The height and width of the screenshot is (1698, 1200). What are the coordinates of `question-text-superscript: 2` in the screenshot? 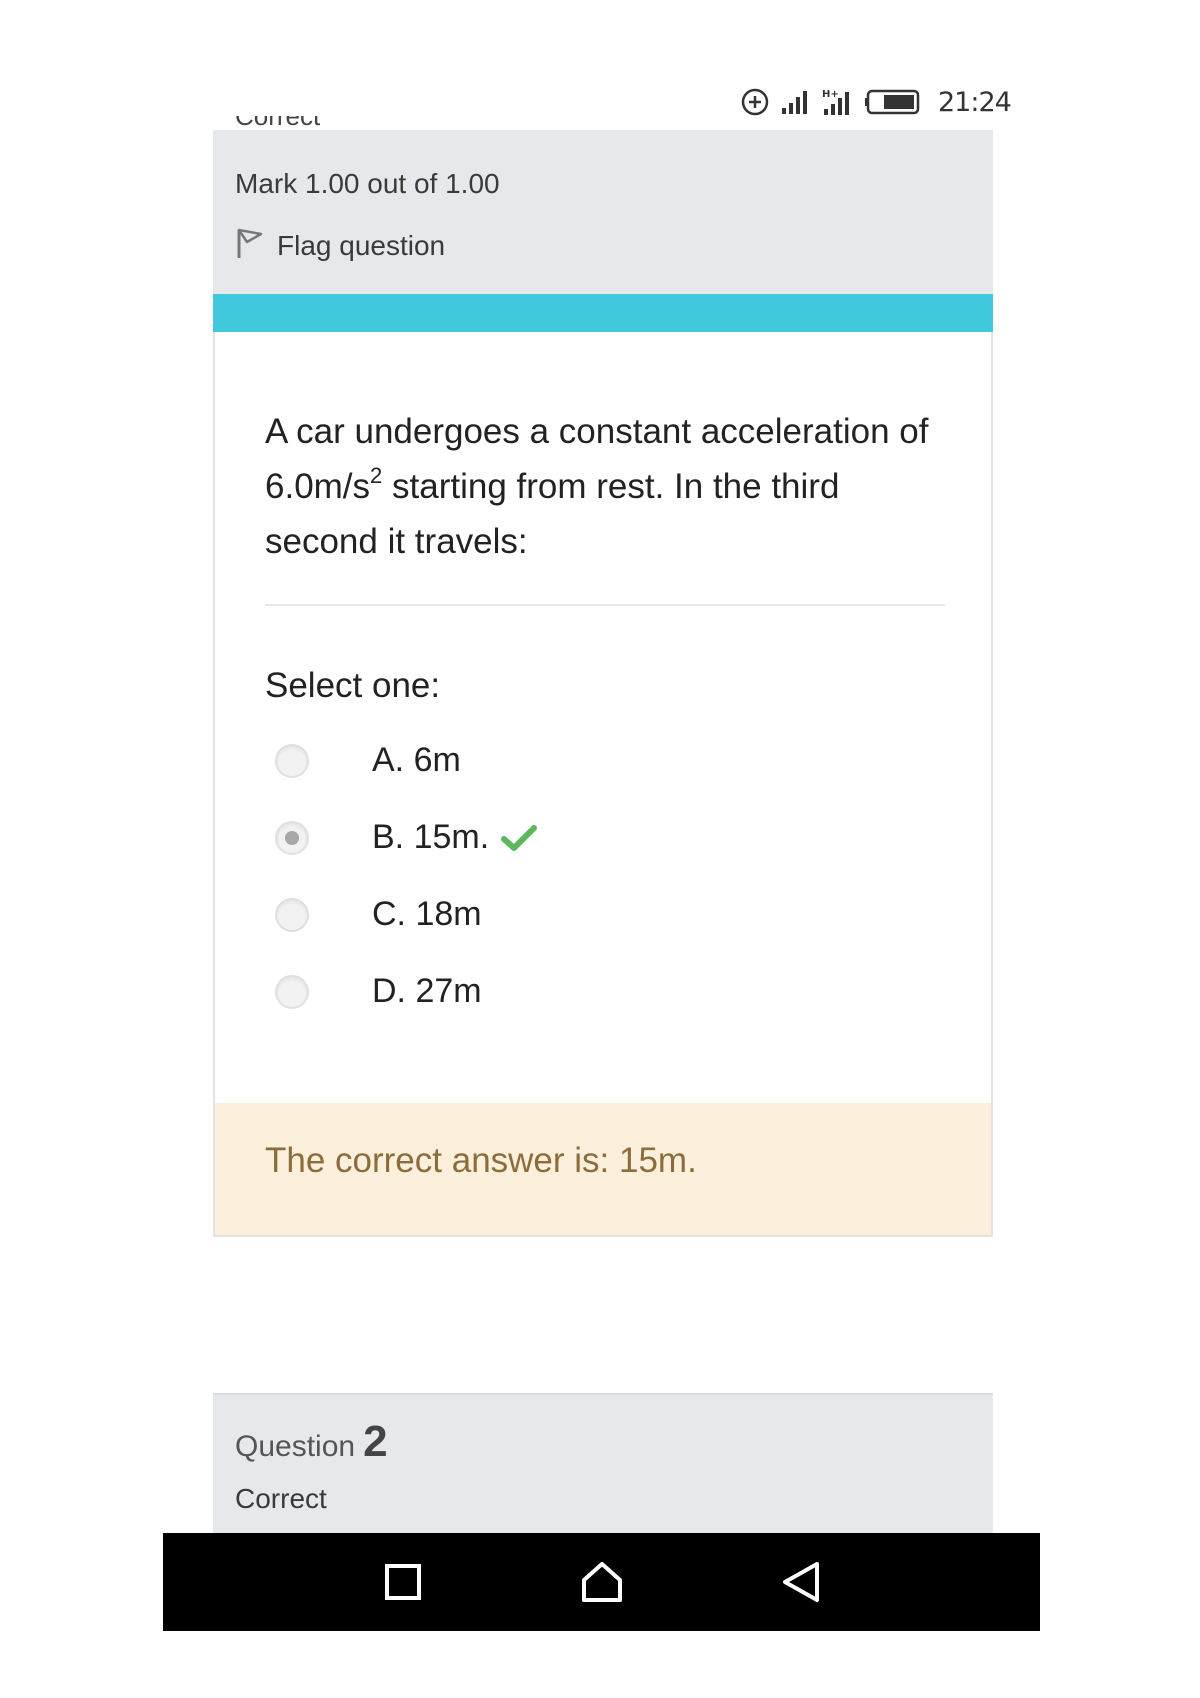 It's located at (376, 476).